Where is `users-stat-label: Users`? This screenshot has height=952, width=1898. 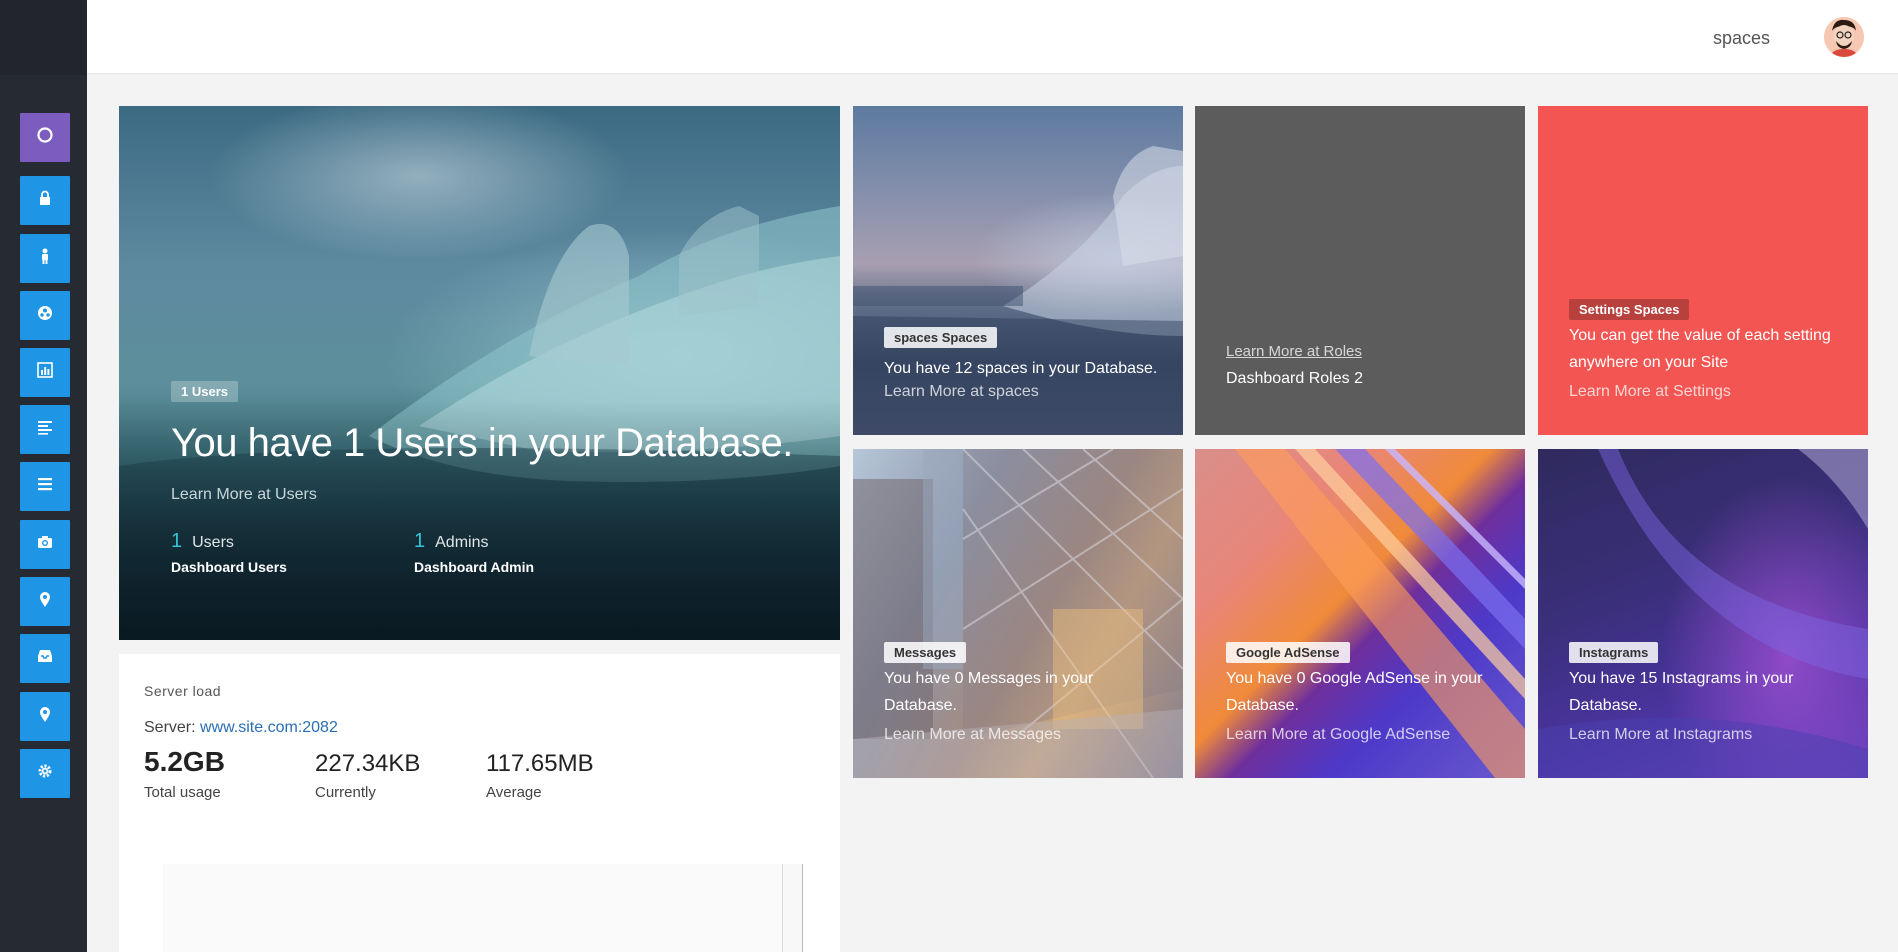
users-stat-label: Users is located at coordinates (213, 542).